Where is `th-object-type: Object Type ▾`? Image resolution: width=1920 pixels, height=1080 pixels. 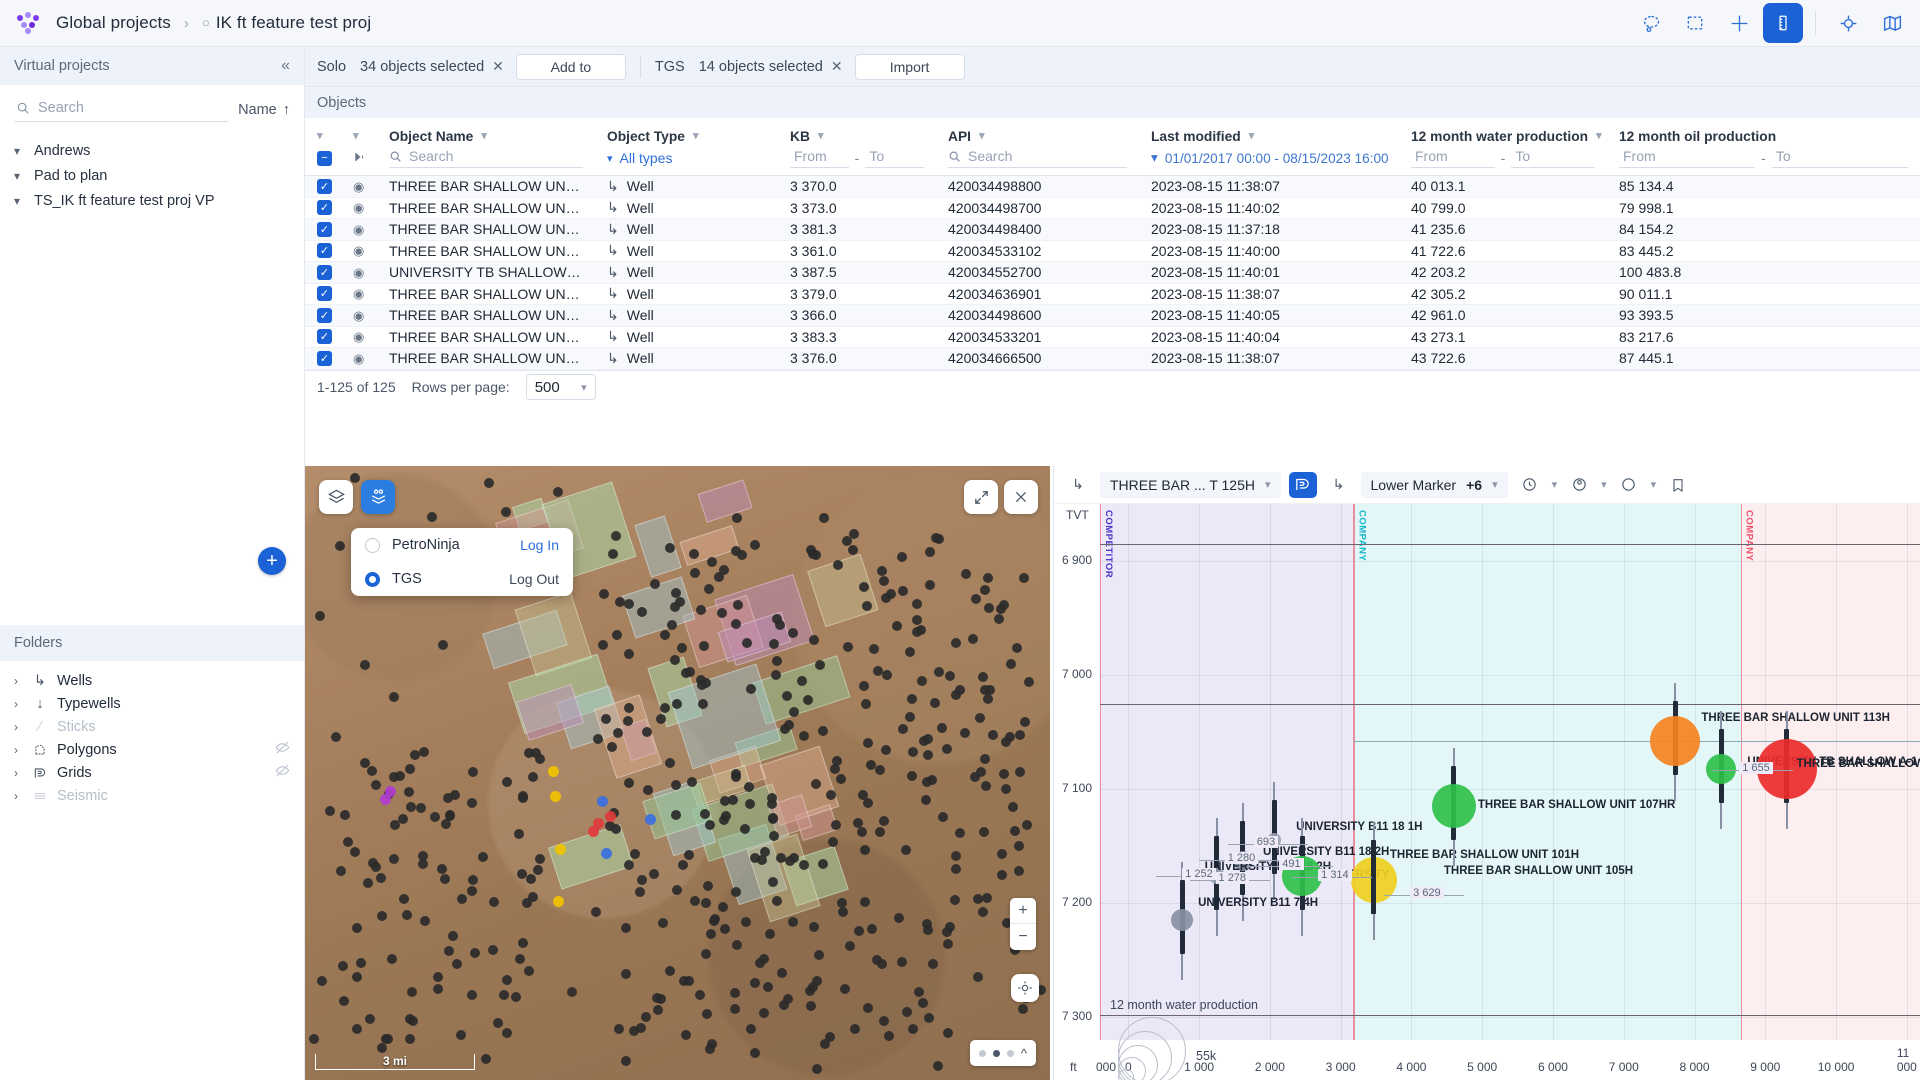 th-object-type: Object Type ▾ is located at coordinates (686, 132).